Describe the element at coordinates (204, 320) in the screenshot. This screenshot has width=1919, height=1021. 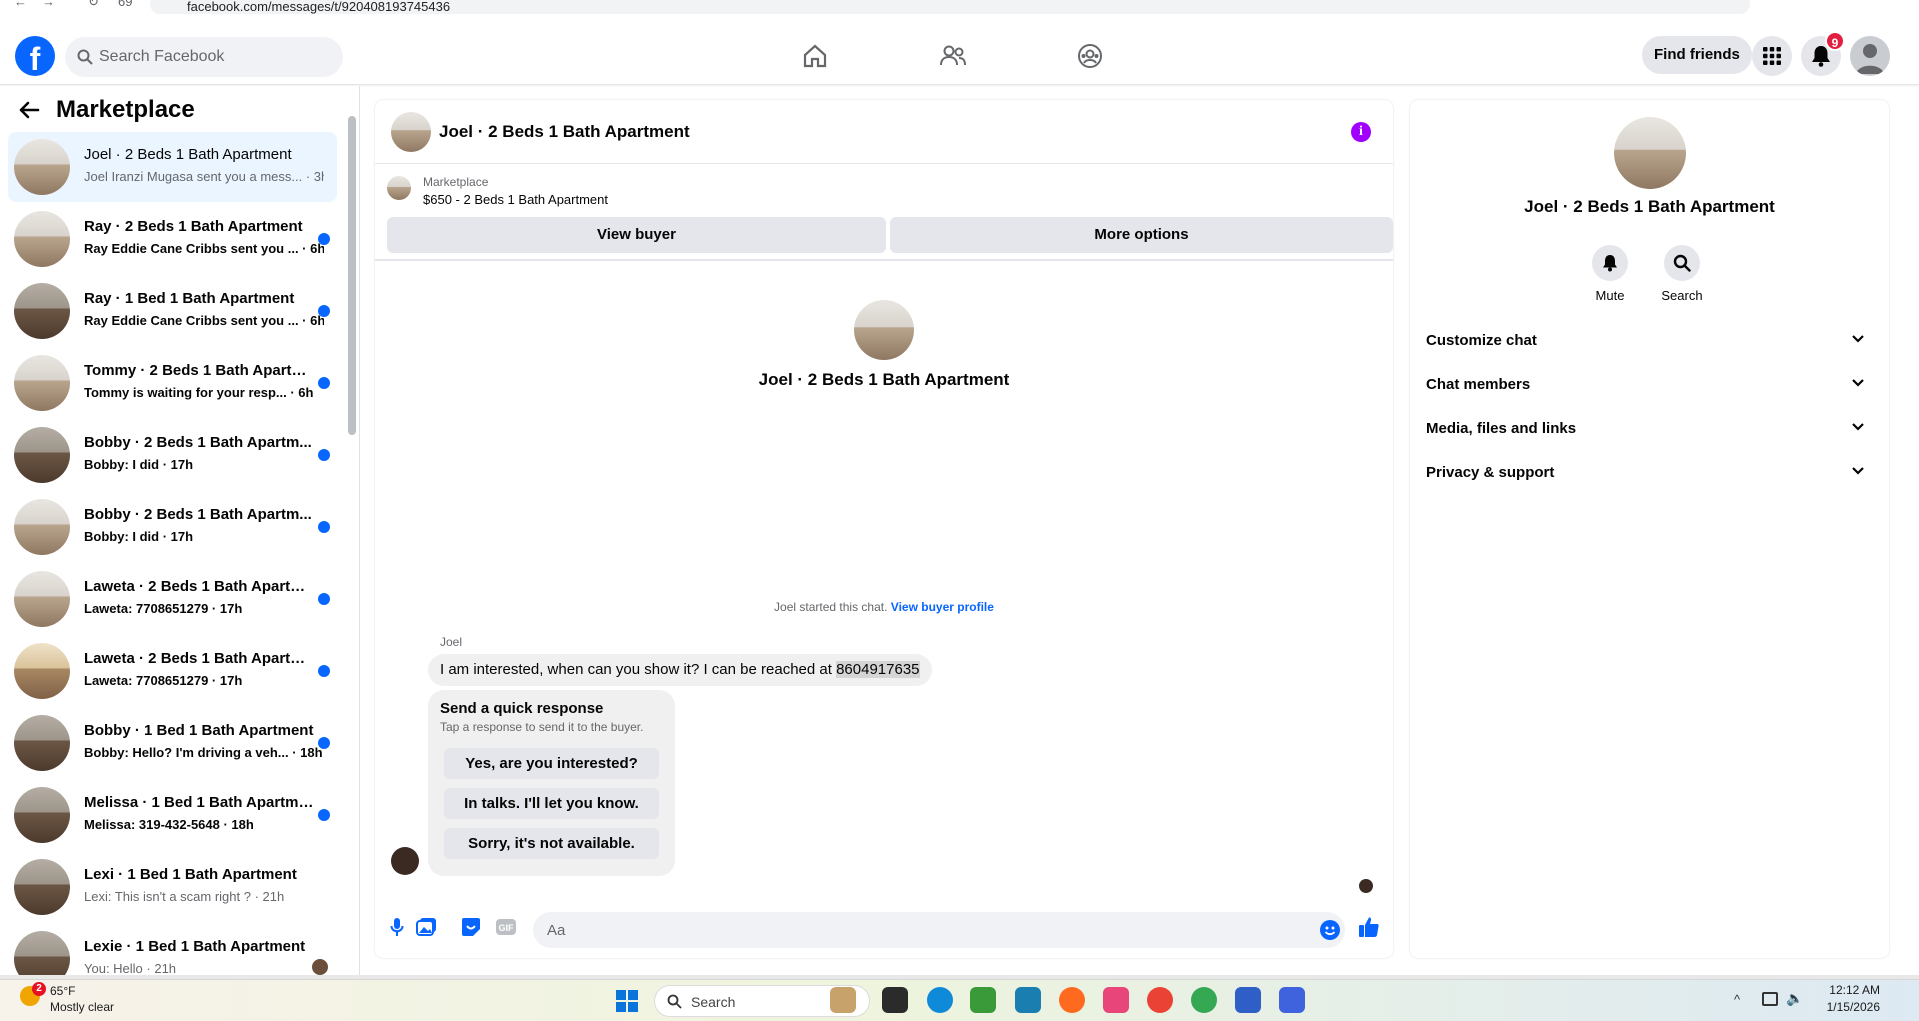
I see `conversation-preview: Ray Eddie Cane Cribbs sent you ... · 6h` at that location.